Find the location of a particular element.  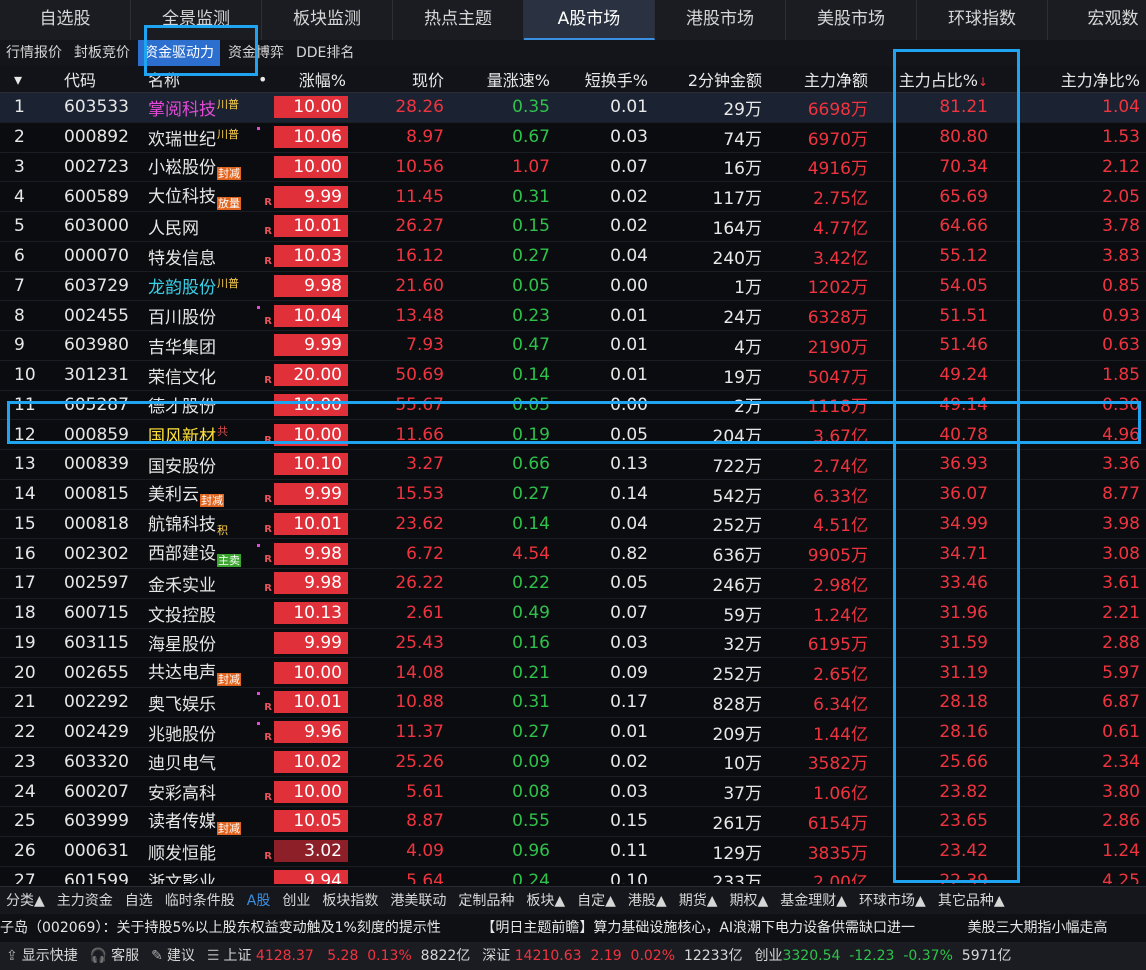

stock-code: 601599 is located at coordinates (100, 875).